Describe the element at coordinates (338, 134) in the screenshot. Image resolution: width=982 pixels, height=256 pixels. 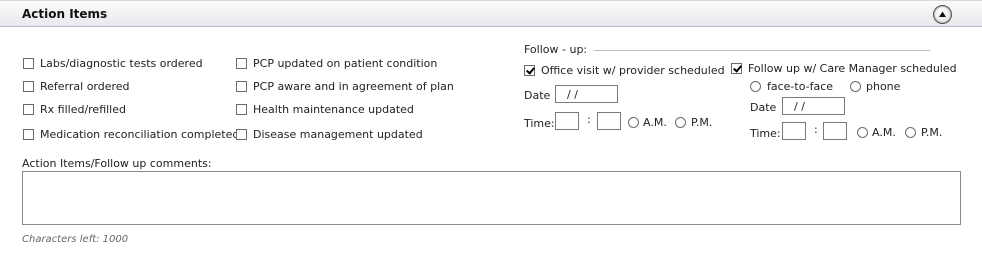
I see `disease-management-label: Disease management updated` at that location.